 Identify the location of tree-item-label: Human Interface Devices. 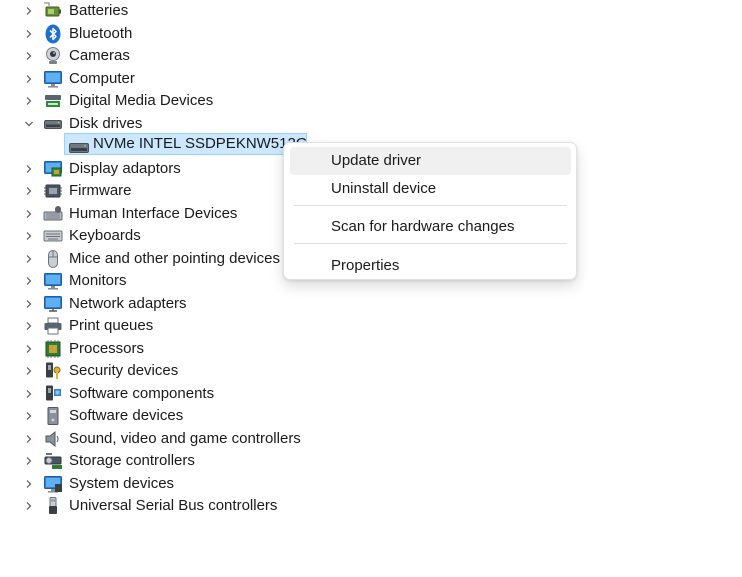
(153, 213).